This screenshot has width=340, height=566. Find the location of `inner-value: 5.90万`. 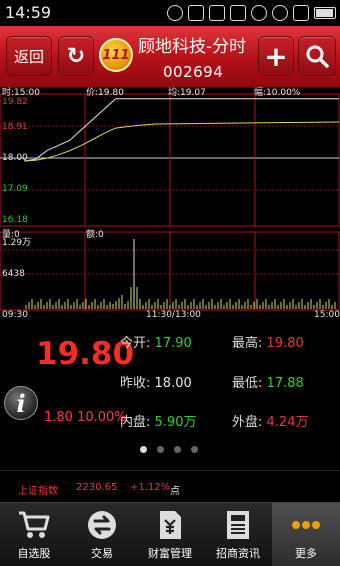

inner-value: 5.90万 is located at coordinates (175, 422).